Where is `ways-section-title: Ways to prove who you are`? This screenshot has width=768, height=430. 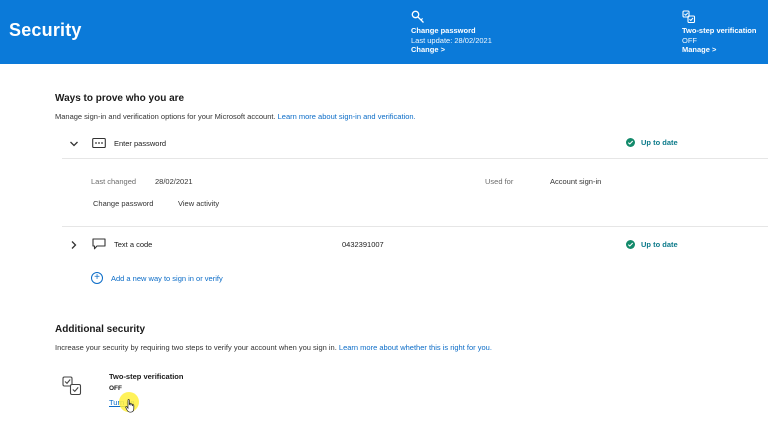
ways-section-title: Ways to prove who you are is located at coordinates (120, 98).